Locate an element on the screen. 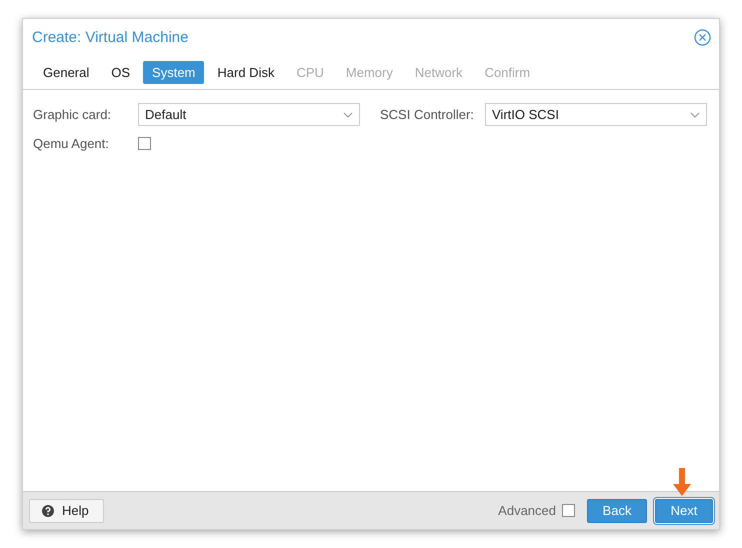  help-button: Help is located at coordinates (66, 510).